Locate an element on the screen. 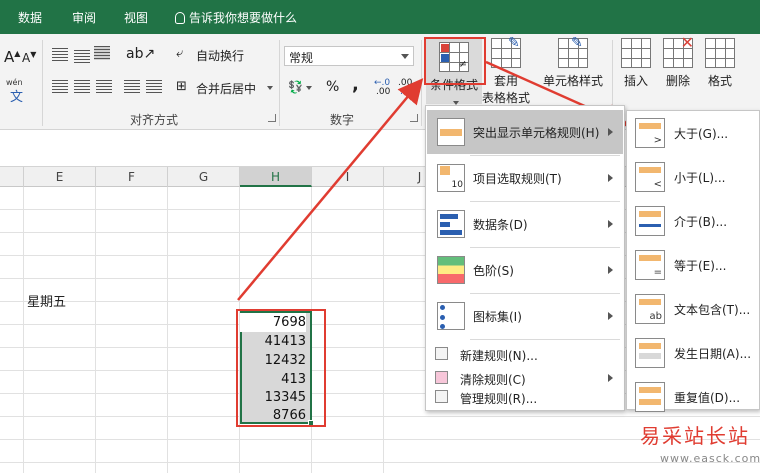  menu-separator is located at coordinates (545, 339).